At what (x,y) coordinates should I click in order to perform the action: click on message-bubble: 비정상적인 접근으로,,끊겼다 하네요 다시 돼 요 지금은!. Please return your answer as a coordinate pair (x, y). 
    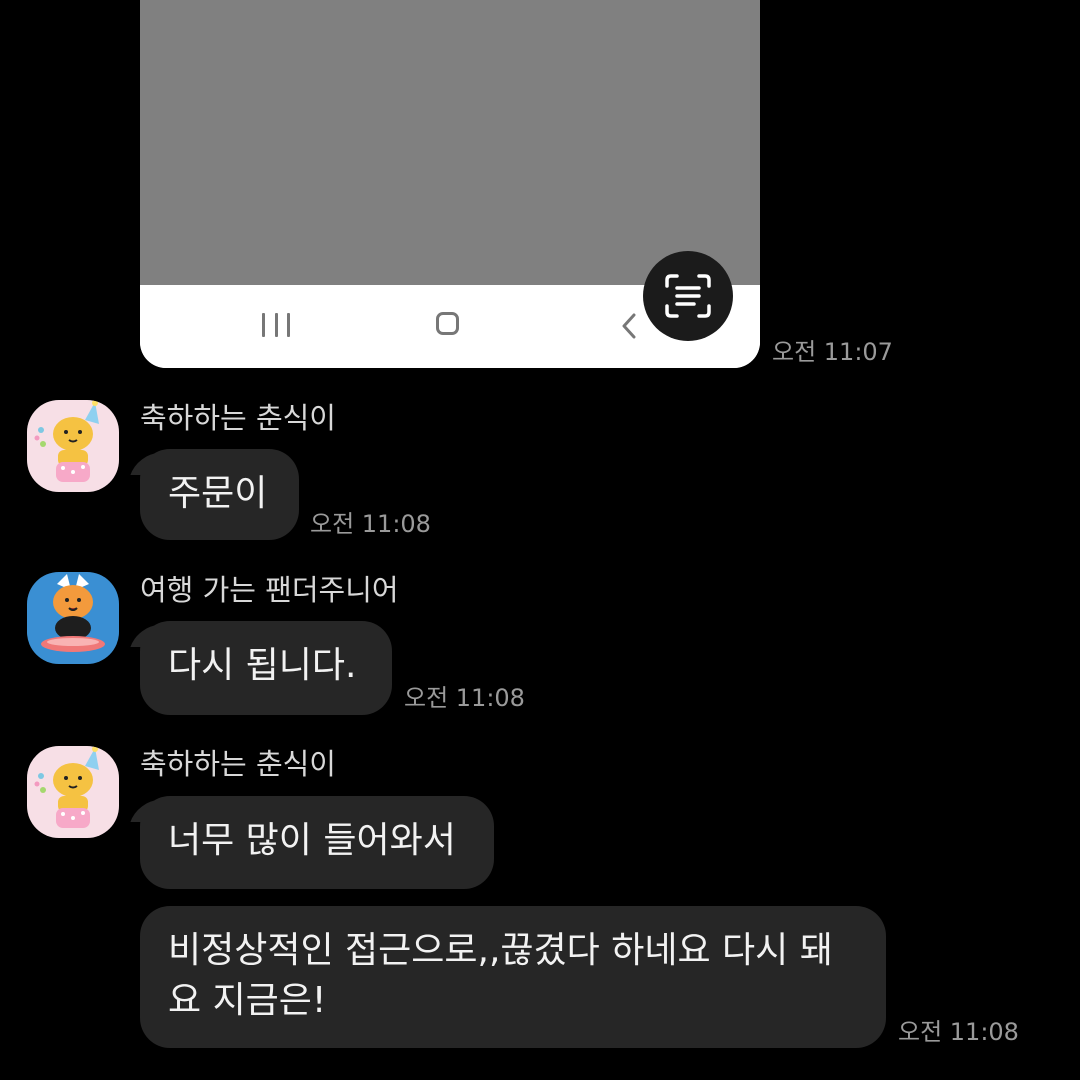
    Looking at the image, I should click on (513, 977).